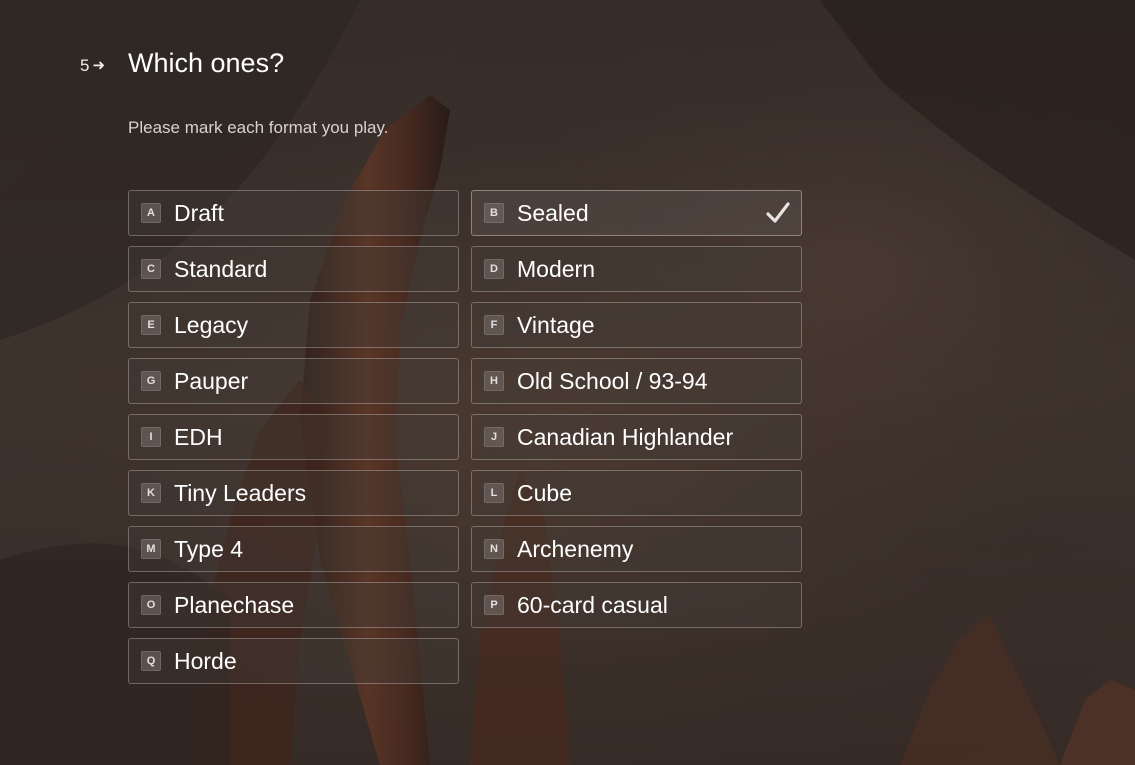 The width and height of the screenshot is (1135, 765). I want to click on choice-label: Cube, so click(544, 492).